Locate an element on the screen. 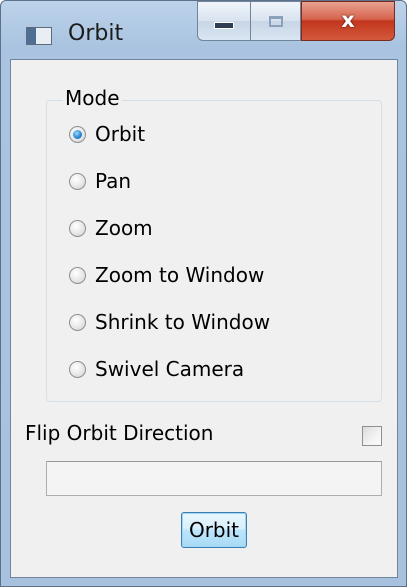 The width and height of the screenshot is (407, 587). radio-swivel-camera: Swivel Camera is located at coordinates (156, 369).